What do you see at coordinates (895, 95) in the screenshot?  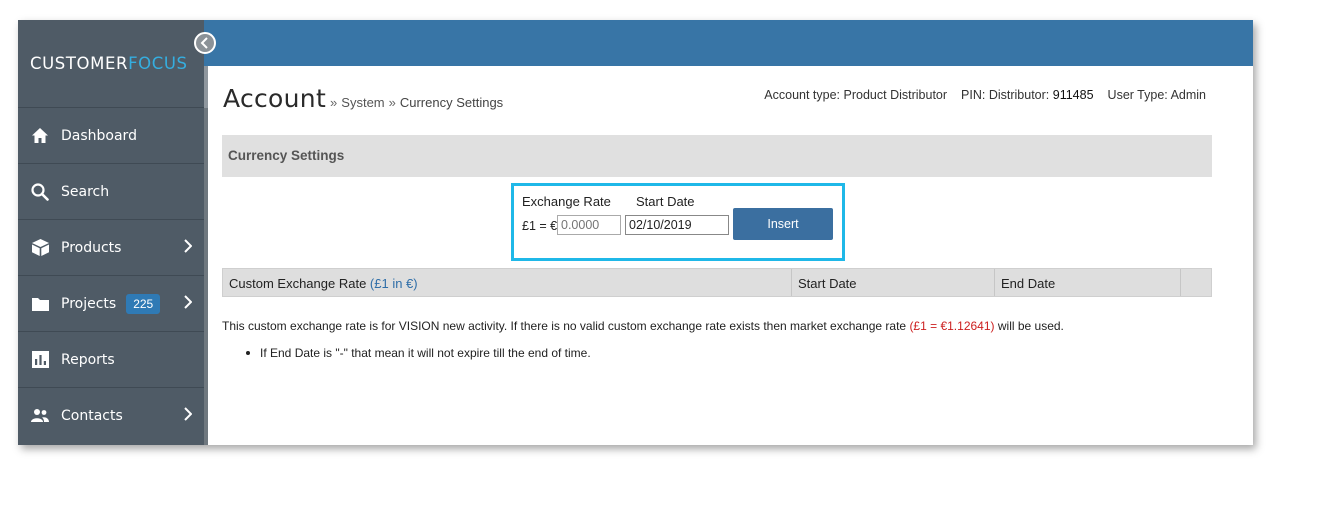 I see `account-type-value: Product Distributor` at bounding box center [895, 95].